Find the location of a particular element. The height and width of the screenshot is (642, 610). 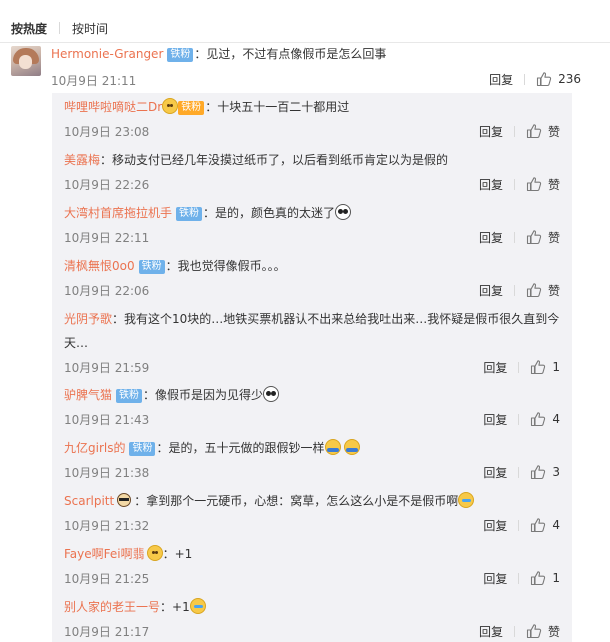

reply-username: 光阴予歌 is located at coordinates (88, 319).